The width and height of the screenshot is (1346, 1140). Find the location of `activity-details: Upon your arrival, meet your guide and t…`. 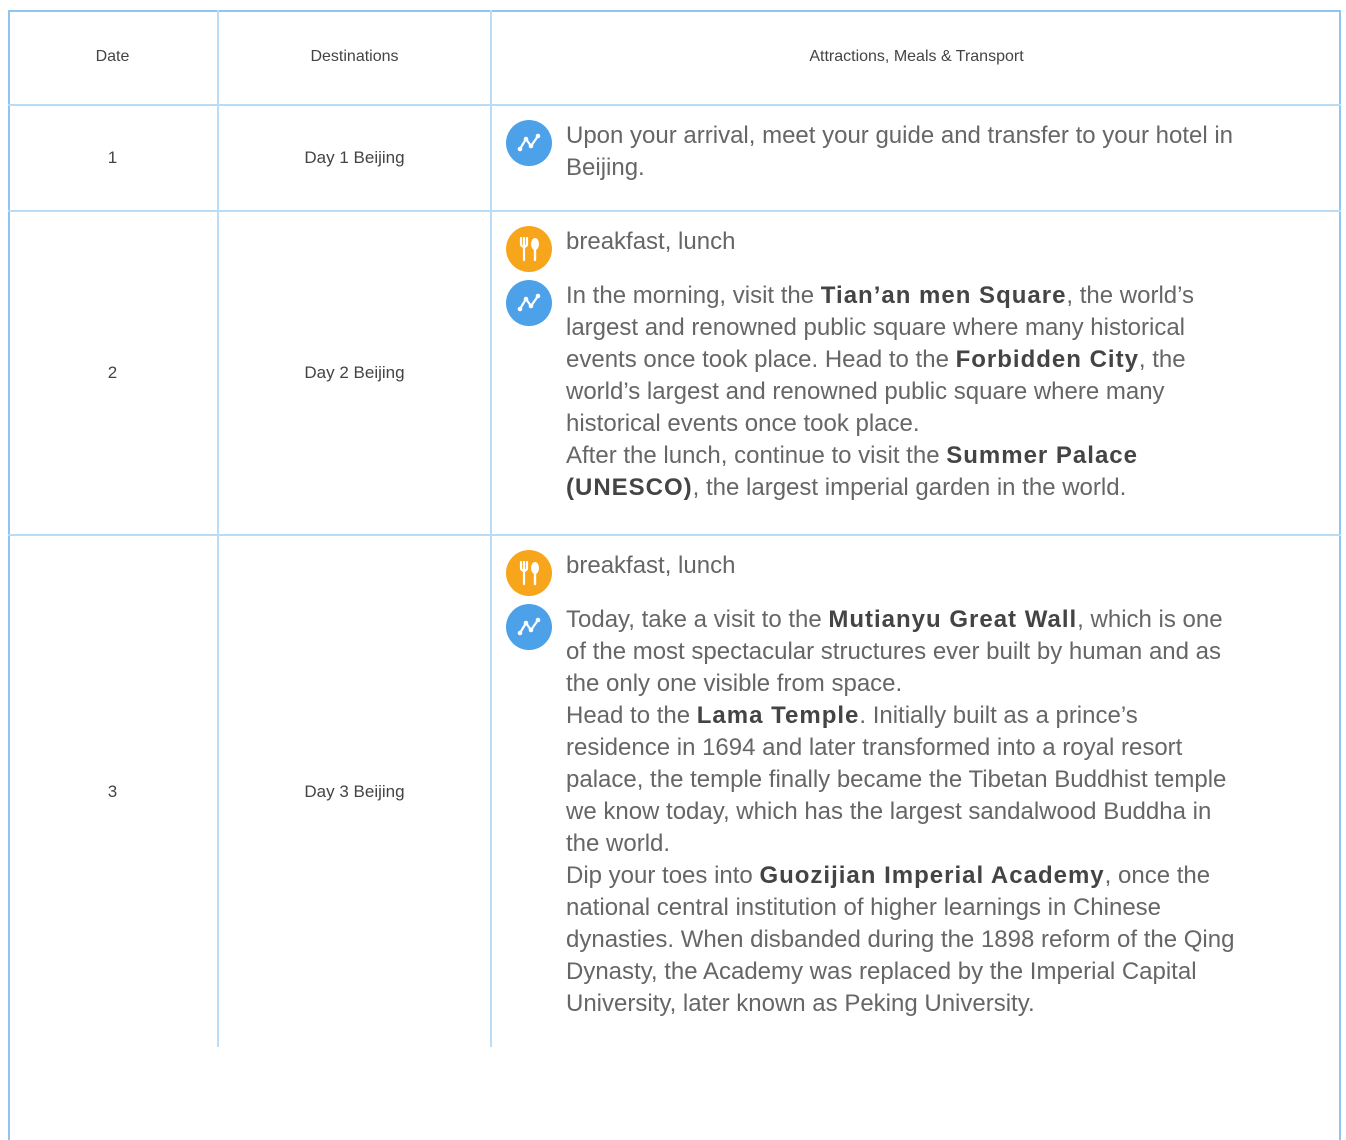

activity-details: Upon your arrival, meet your guide and t… is located at coordinates (915, 158).